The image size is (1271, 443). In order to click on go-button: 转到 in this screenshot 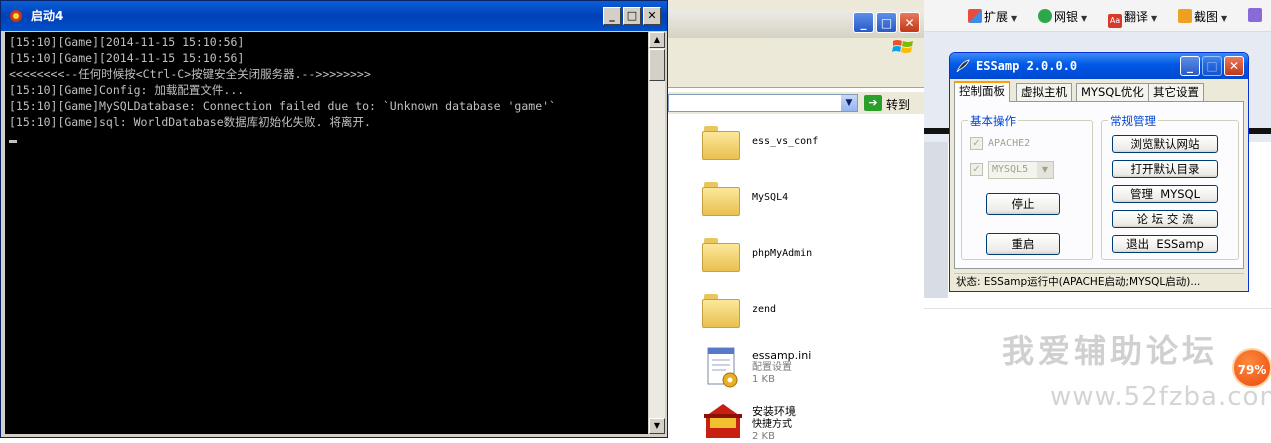, I will do `click(898, 104)`.